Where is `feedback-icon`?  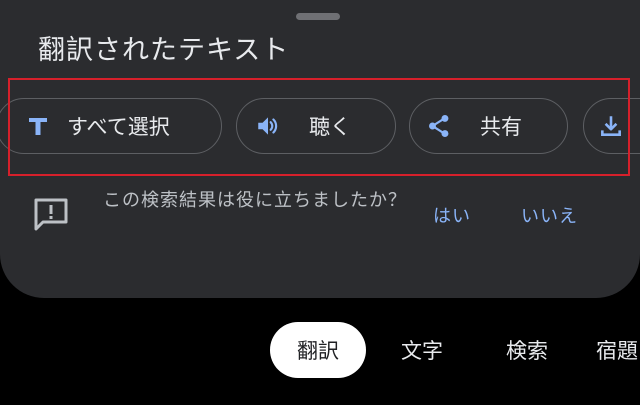 feedback-icon is located at coordinates (51, 215).